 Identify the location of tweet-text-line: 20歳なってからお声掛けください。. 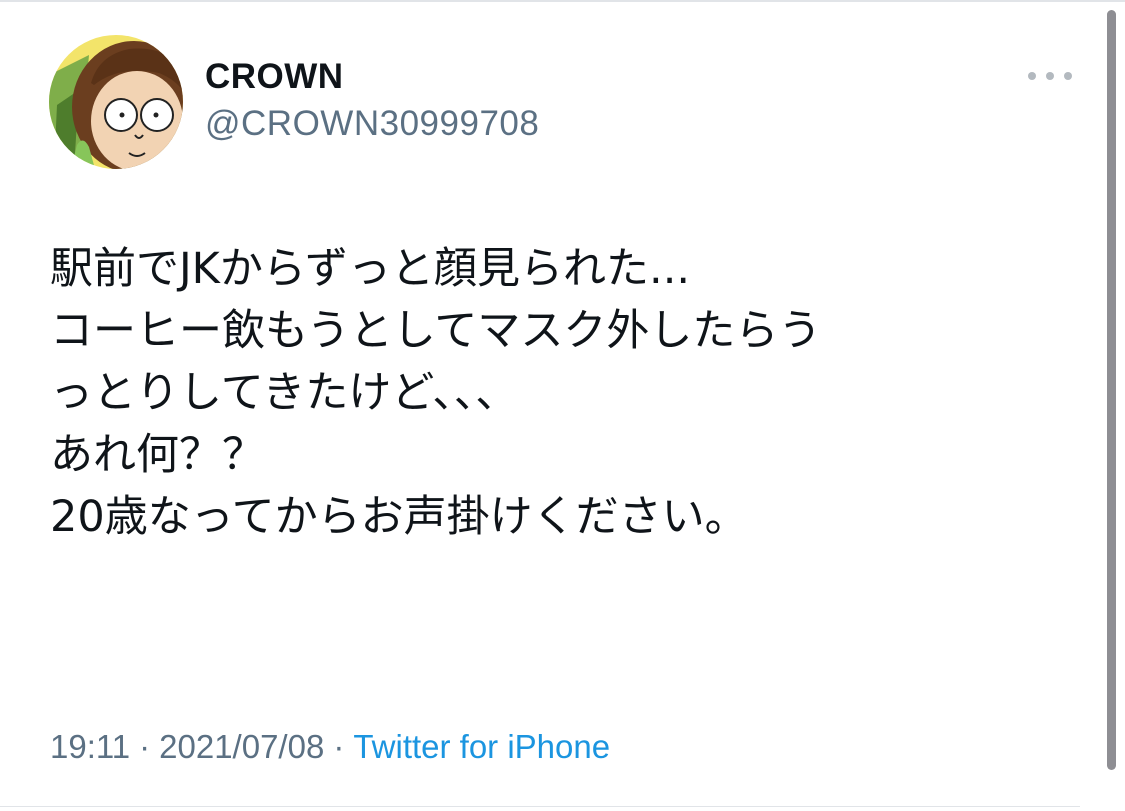
(399, 517).